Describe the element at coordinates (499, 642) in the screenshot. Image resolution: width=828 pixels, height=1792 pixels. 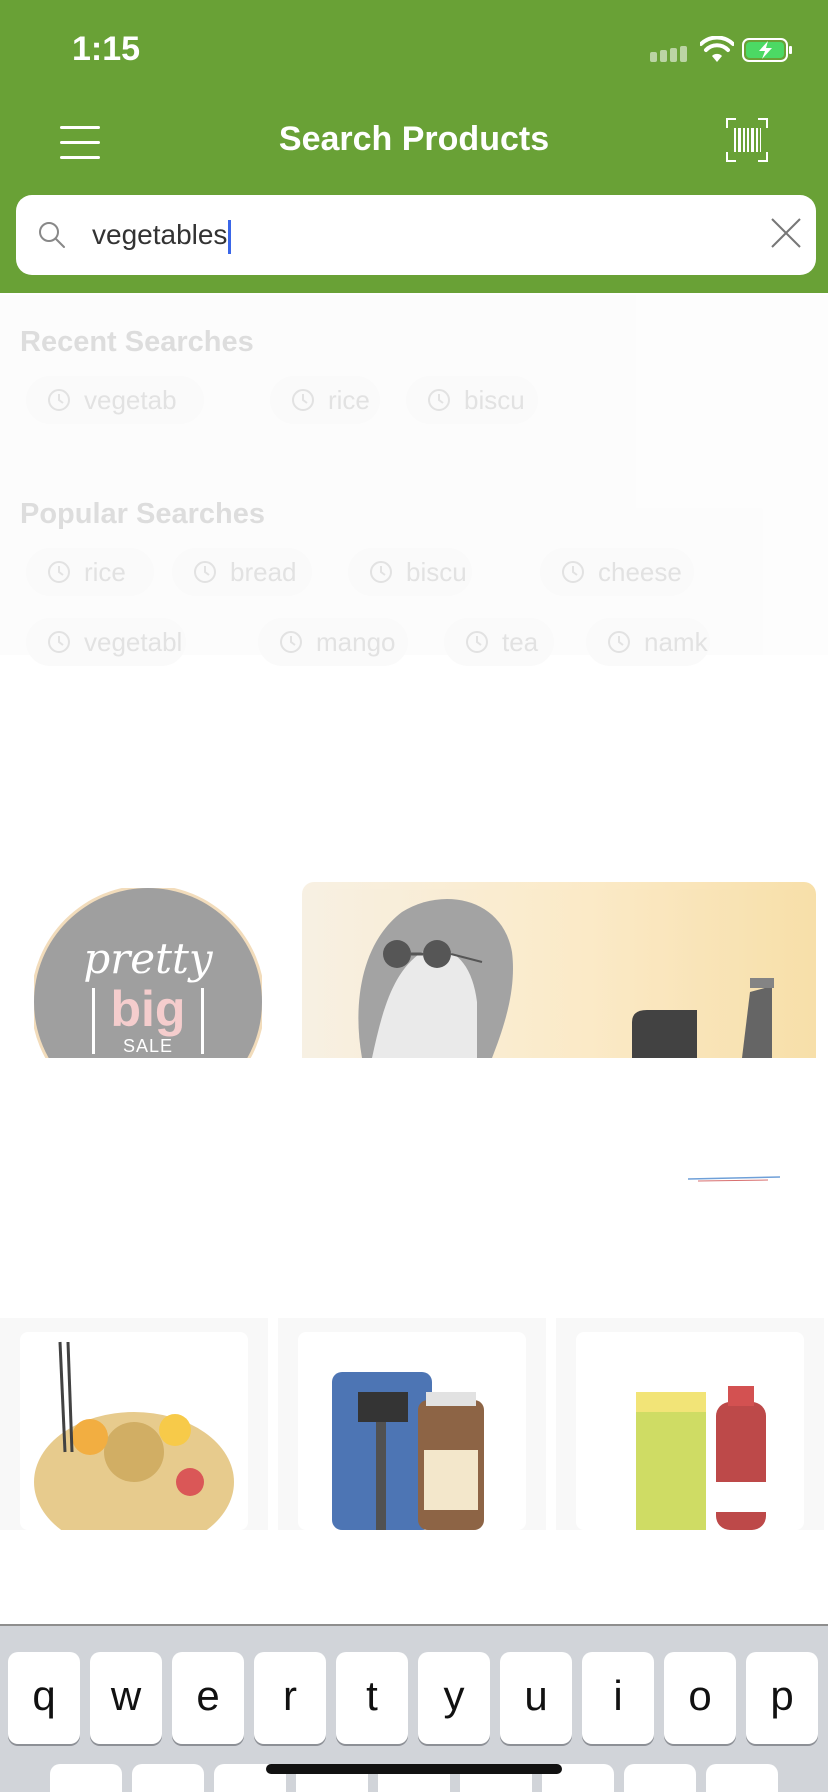
I see `popular-chip: tea` at that location.